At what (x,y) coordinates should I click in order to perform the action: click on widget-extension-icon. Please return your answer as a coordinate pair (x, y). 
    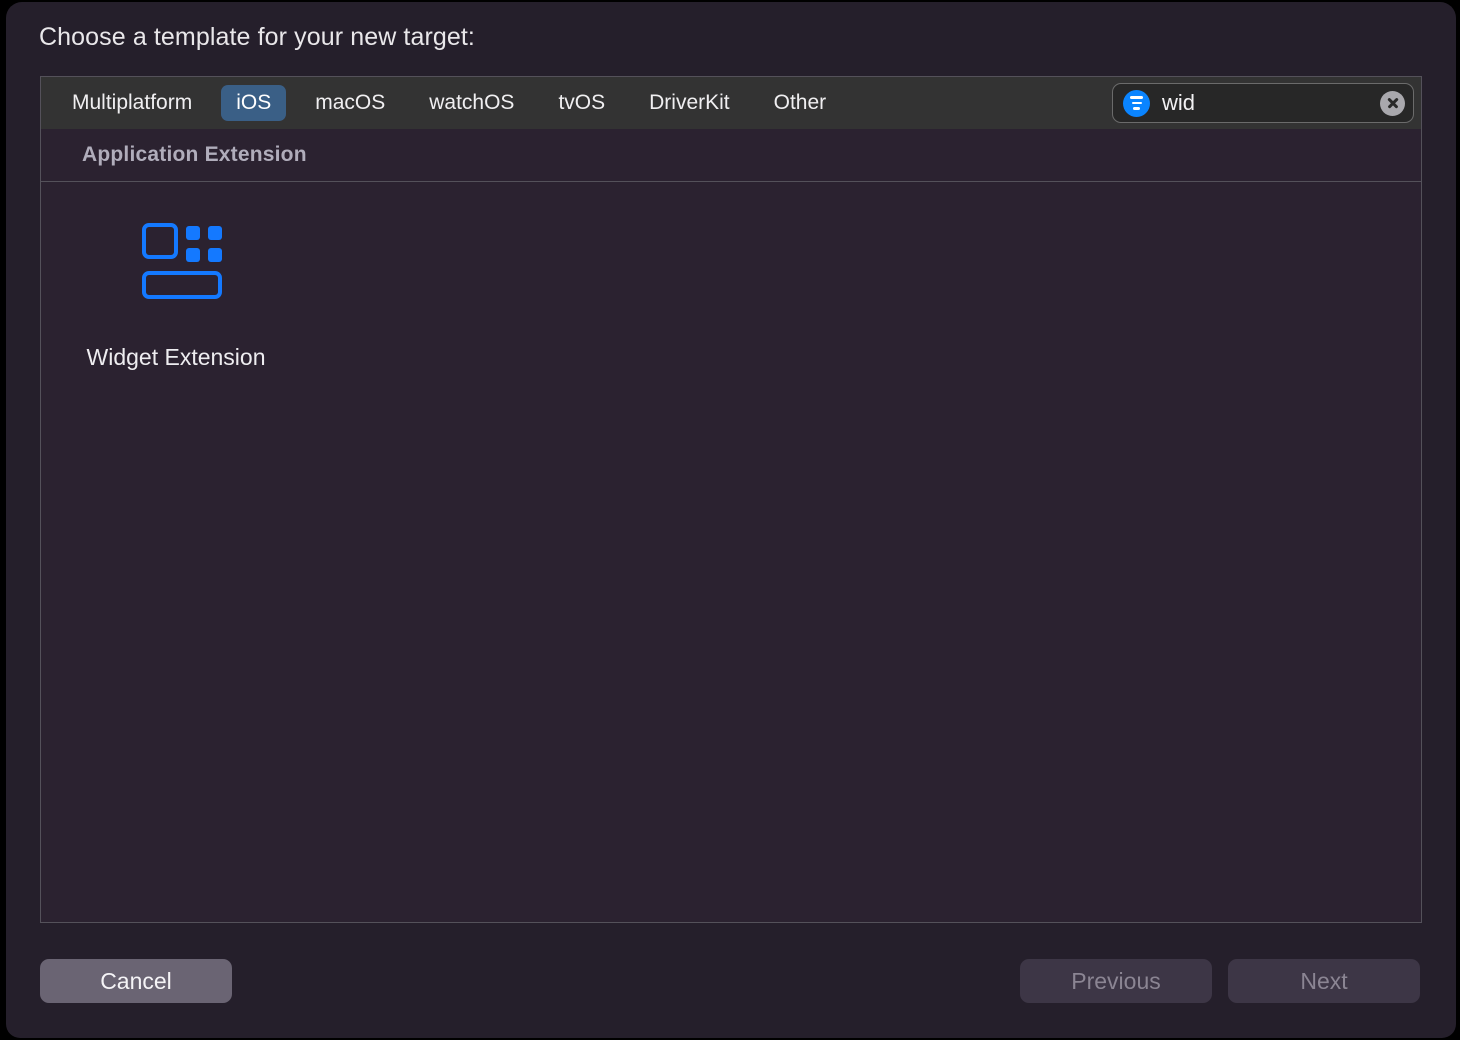
    Looking at the image, I should click on (181, 260).